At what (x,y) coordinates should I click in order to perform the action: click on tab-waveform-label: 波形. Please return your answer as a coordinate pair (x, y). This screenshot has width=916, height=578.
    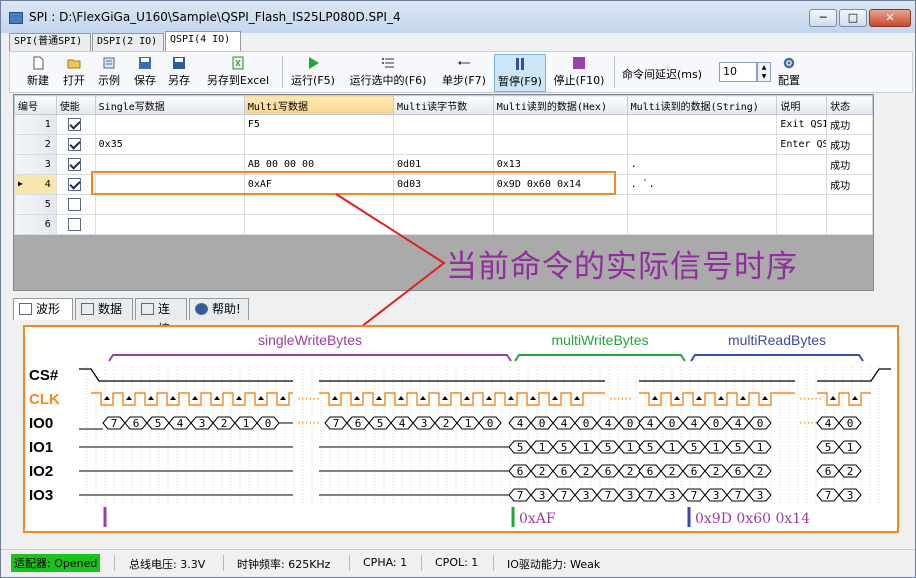
    Looking at the image, I should click on (48, 309).